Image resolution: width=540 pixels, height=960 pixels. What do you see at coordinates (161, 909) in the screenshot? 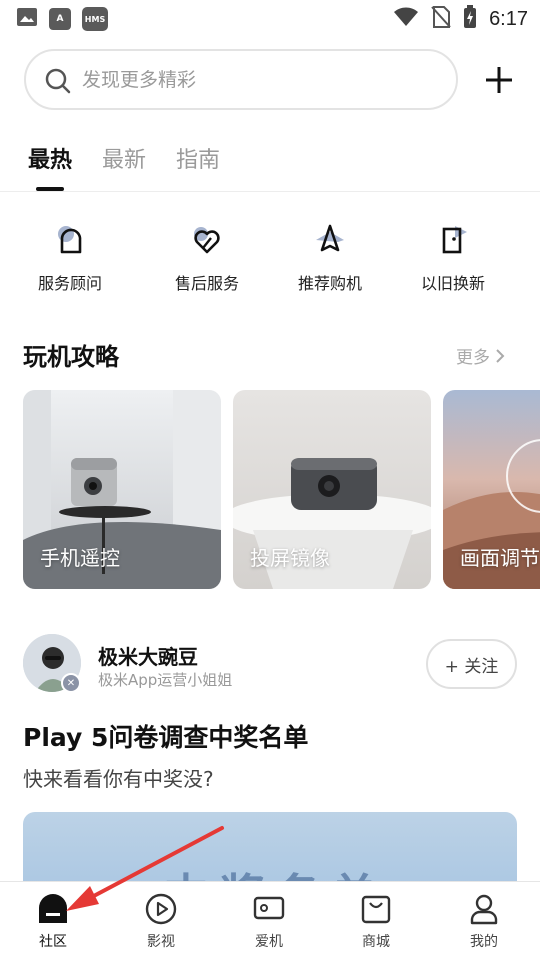
I see `play-icon` at bounding box center [161, 909].